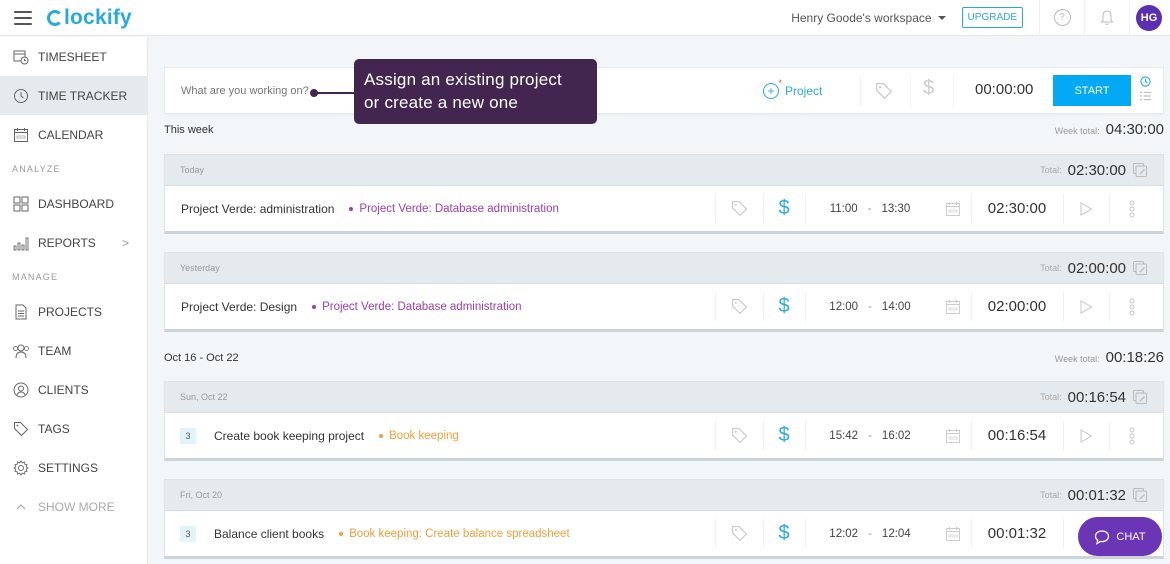  I want to click on sidebar-item-dashboard: DASHBOARD, so click(73, 203).